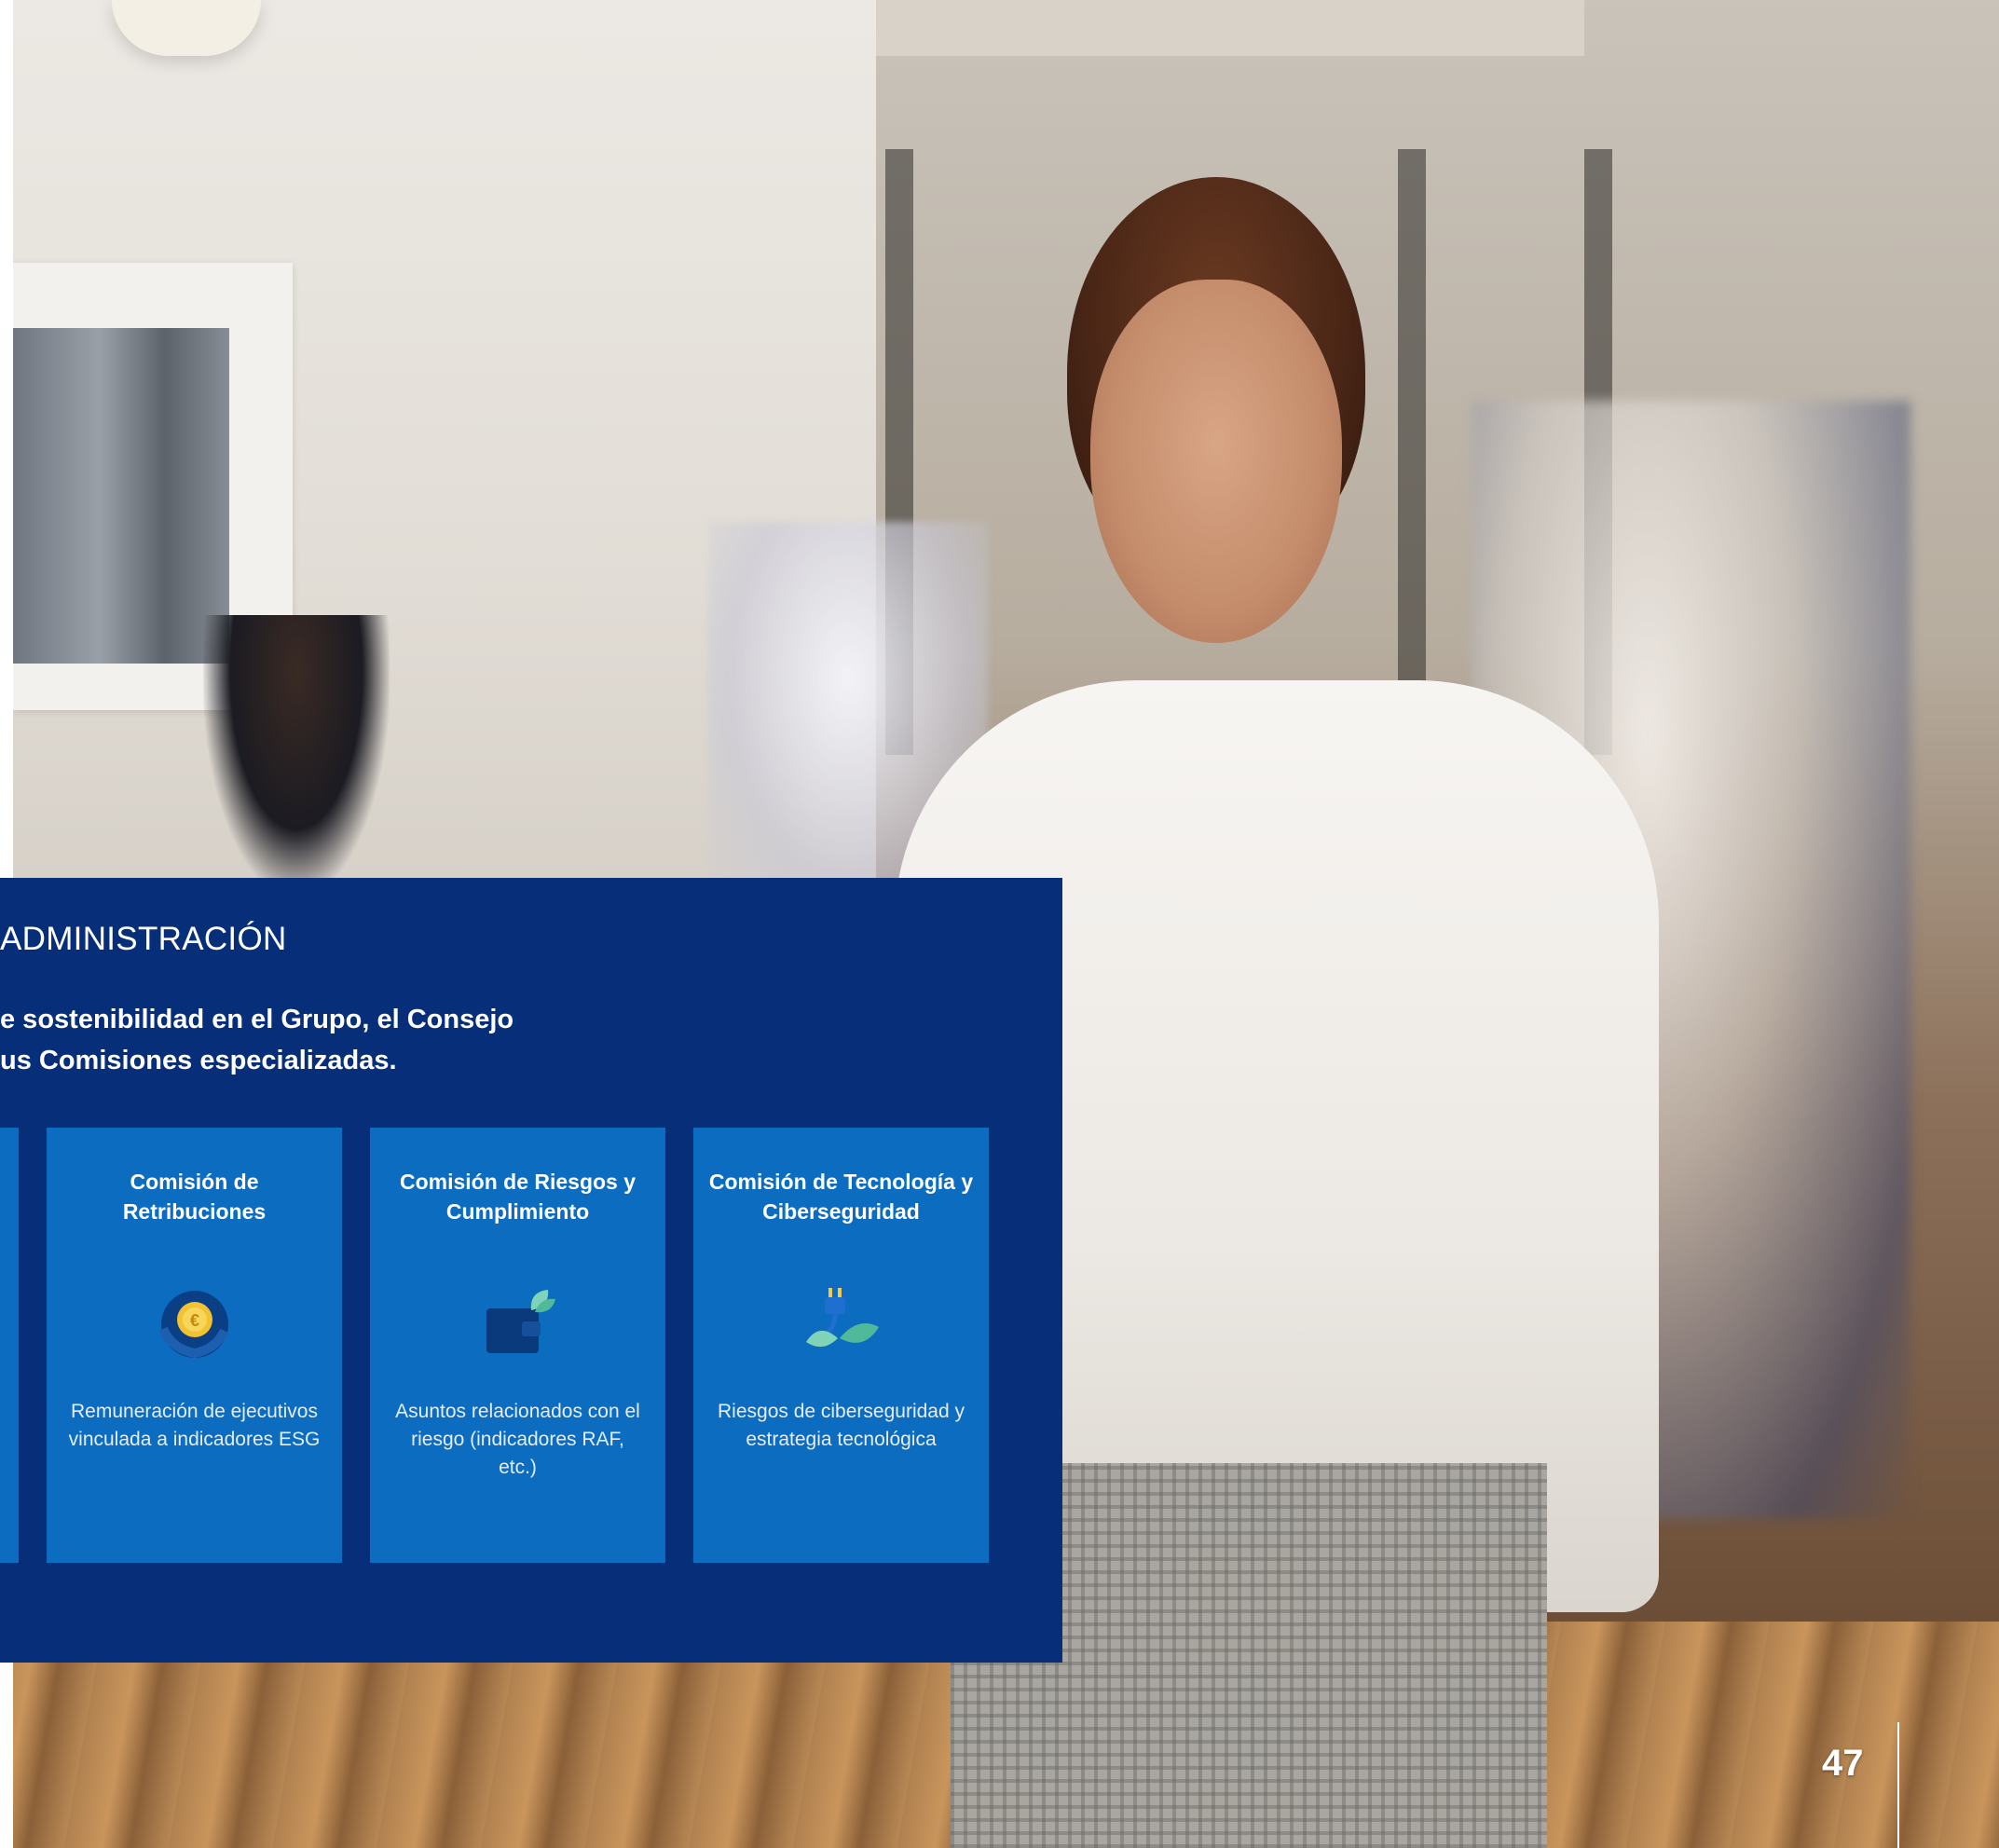  Describe the element at coordinates (198, 1060) in the screenshot. I see `panel-intro-line-2: us Comisiones especializadas.` at that location.